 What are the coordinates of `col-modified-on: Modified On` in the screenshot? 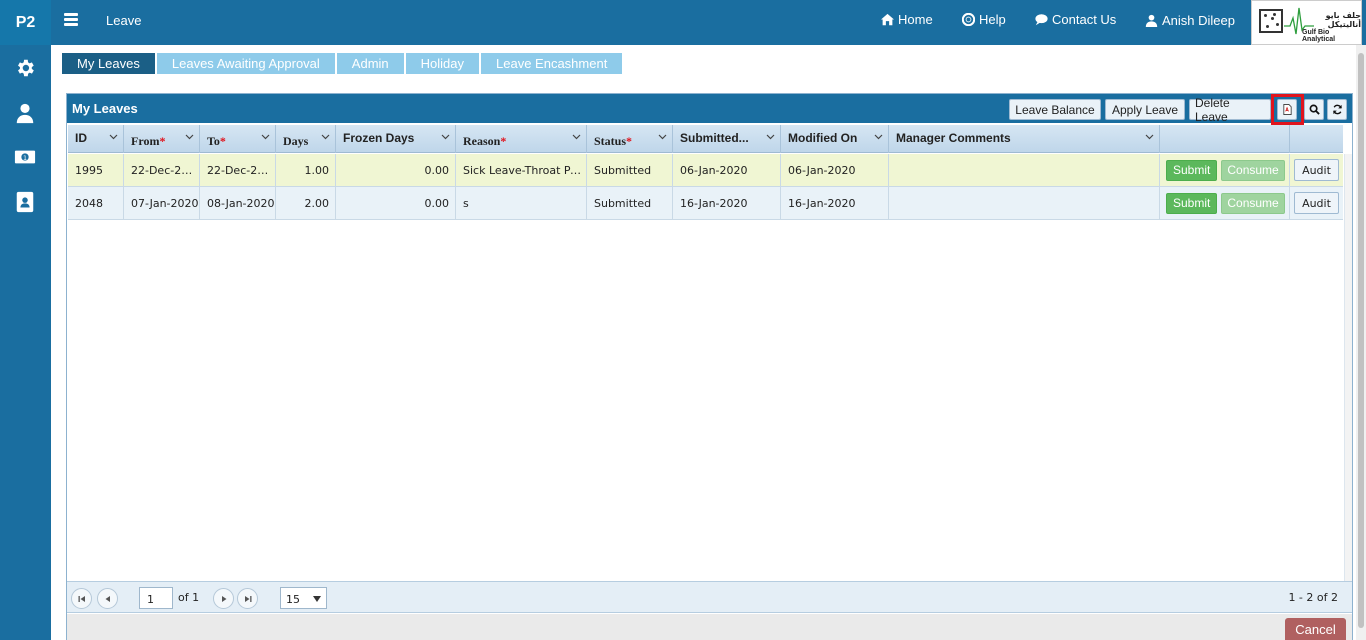 It's located at (835, 139).